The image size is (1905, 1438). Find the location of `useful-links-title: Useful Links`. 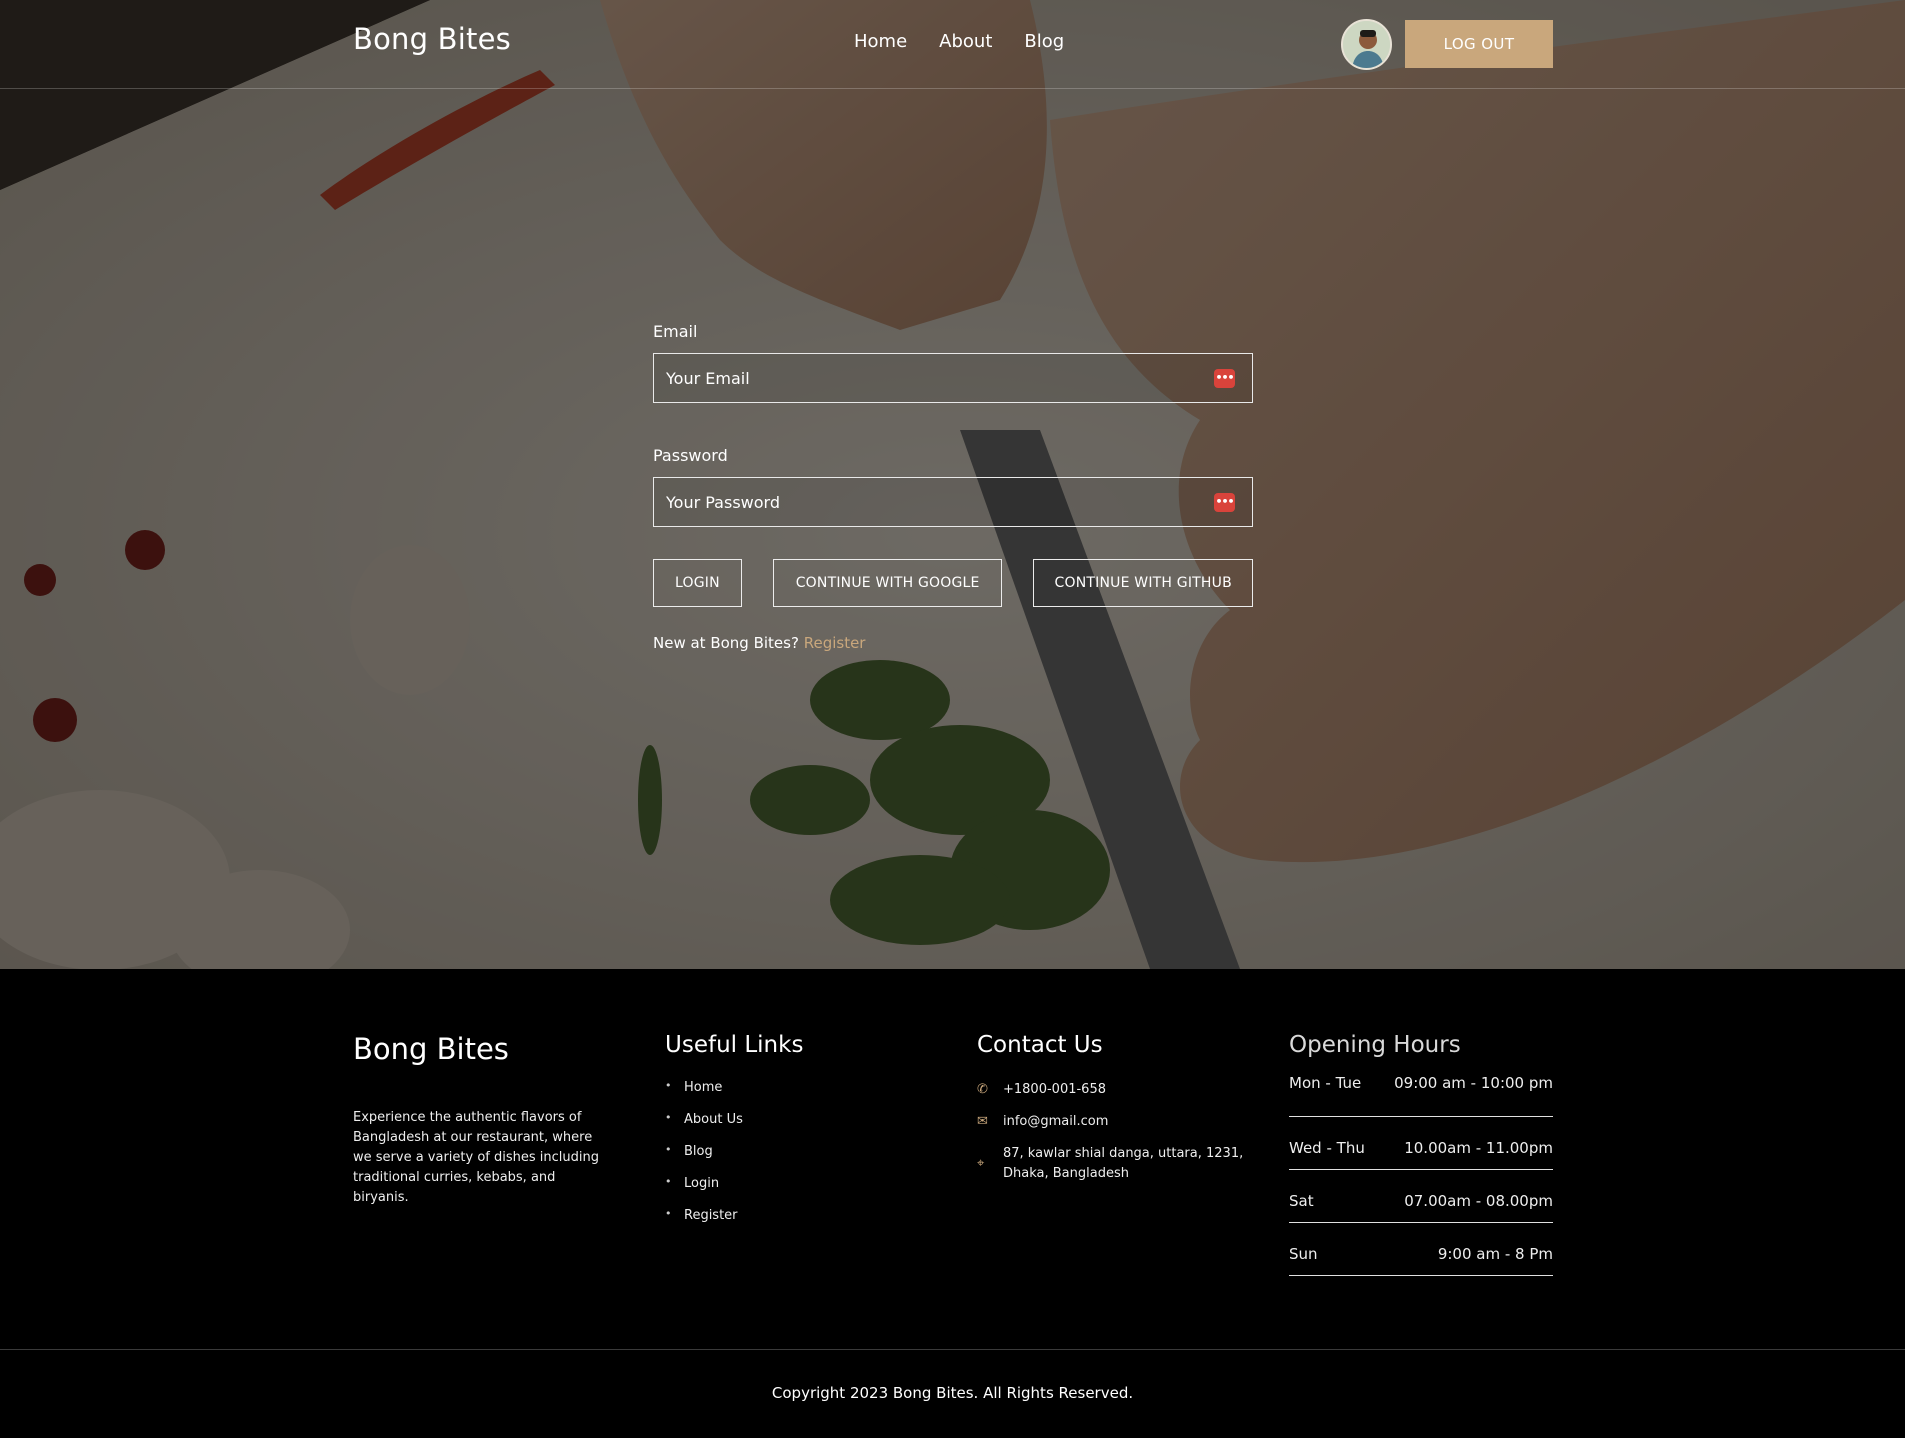

useful-links-title: Useful Links is located at coordinates (734, 1045).